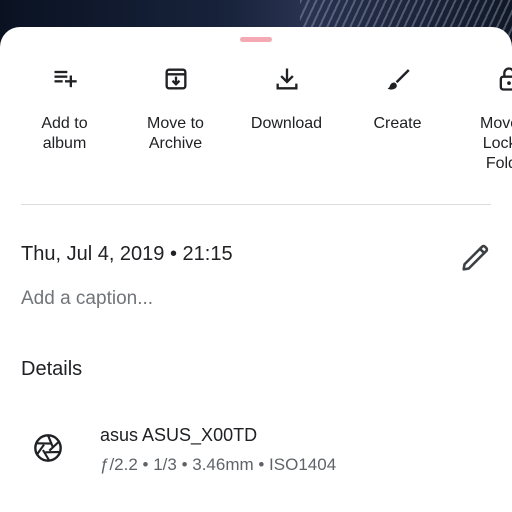  What do you see at coordinates (397, 99) in the screenshot?
I see `create-button: Create` at bounding box center [397, 99].